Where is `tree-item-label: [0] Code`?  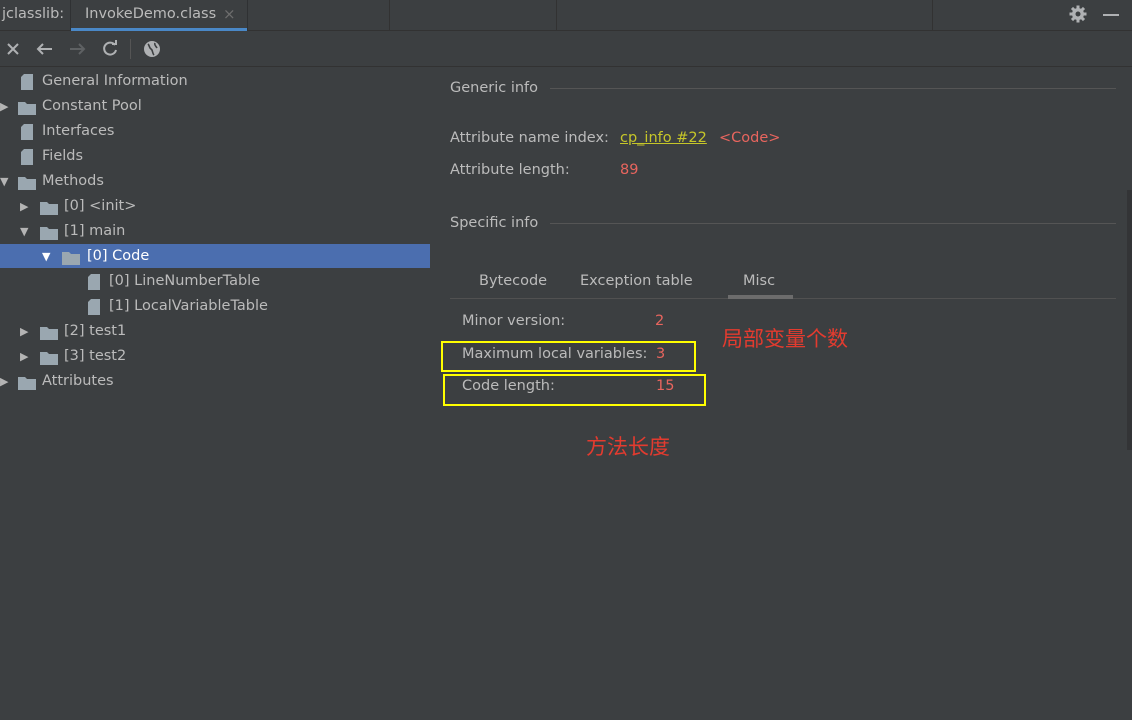
tree-item-label: [0] Code is located at coordinates (118, 256).